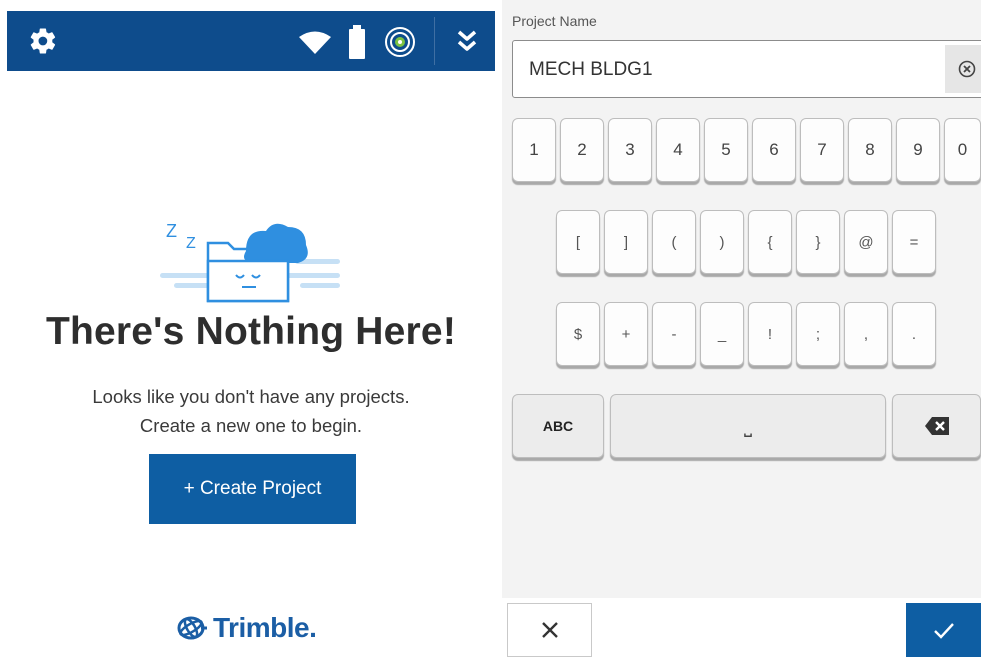  I want to click on top-bar, so click(251, 41).